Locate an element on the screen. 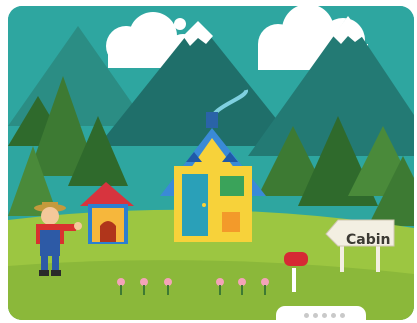 The image size is (417, 323). carousel-pager is located at coordinates (321, 314).